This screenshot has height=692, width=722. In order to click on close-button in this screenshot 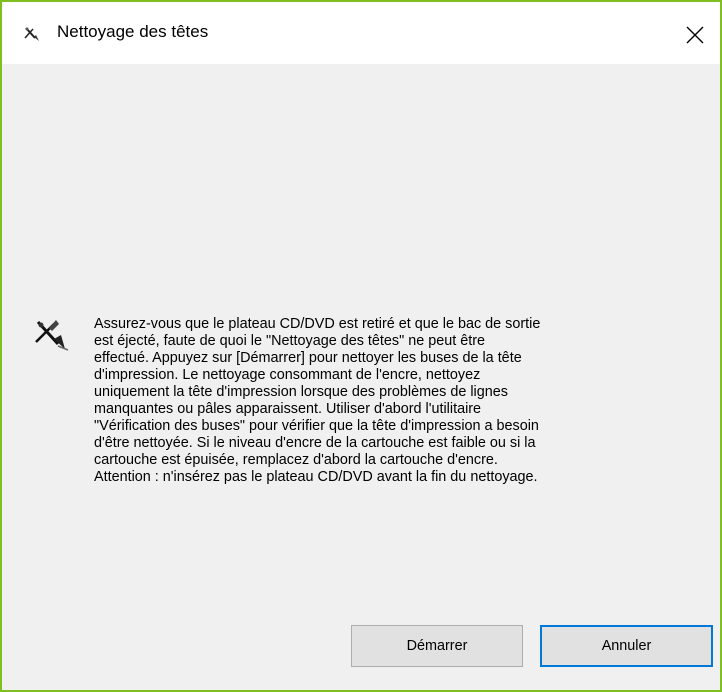, I will do `click(697, 33)`.